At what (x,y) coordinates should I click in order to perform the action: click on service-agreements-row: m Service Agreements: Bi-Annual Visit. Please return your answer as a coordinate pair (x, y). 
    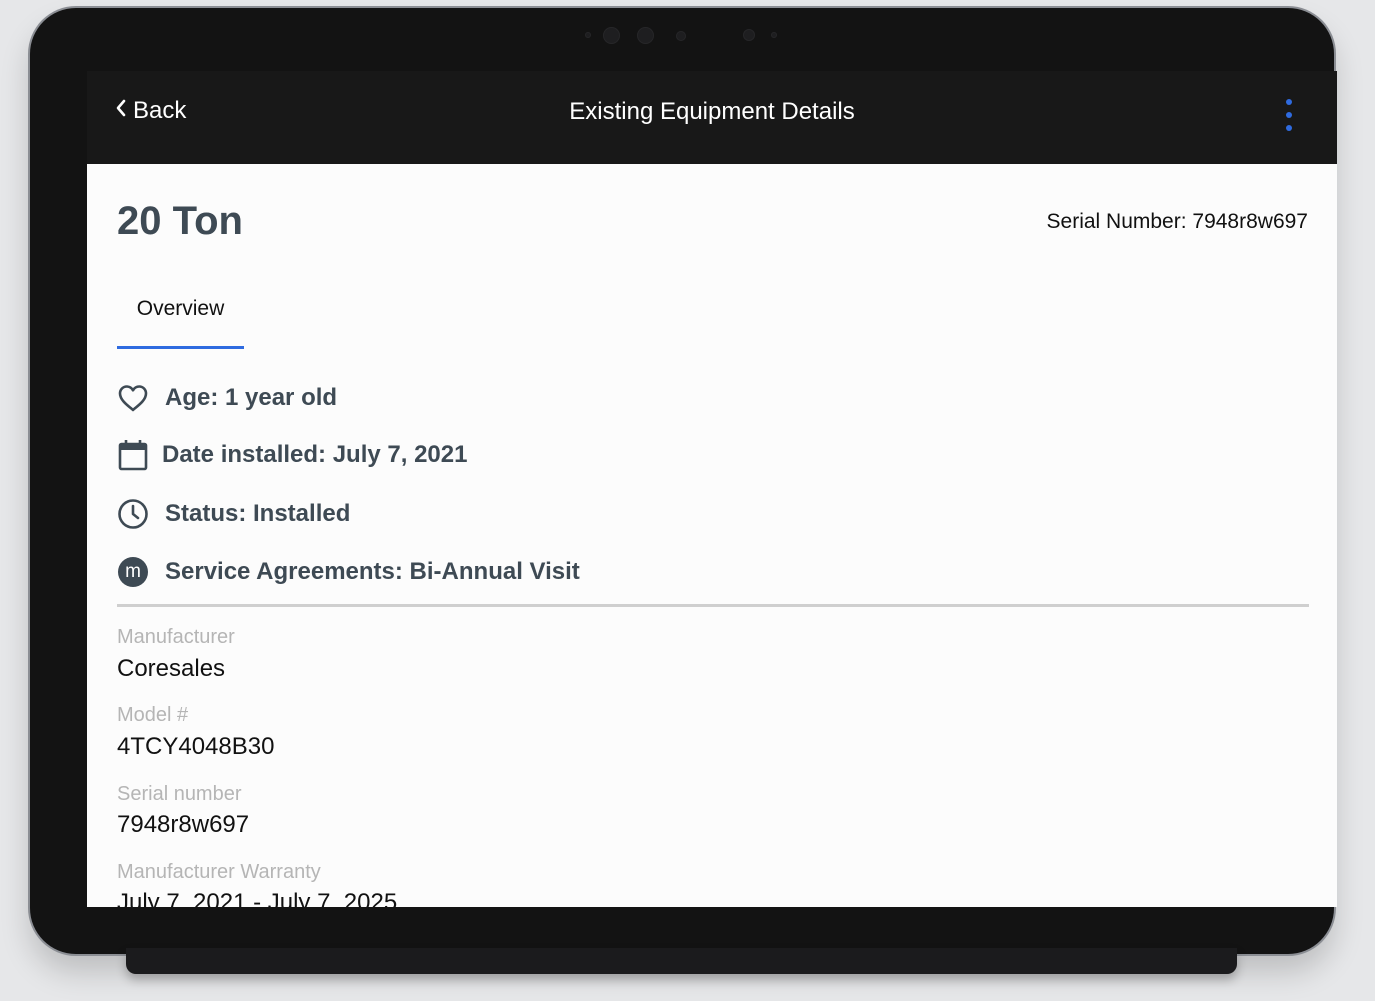
    Looking at the image, I should click on (348, 572).